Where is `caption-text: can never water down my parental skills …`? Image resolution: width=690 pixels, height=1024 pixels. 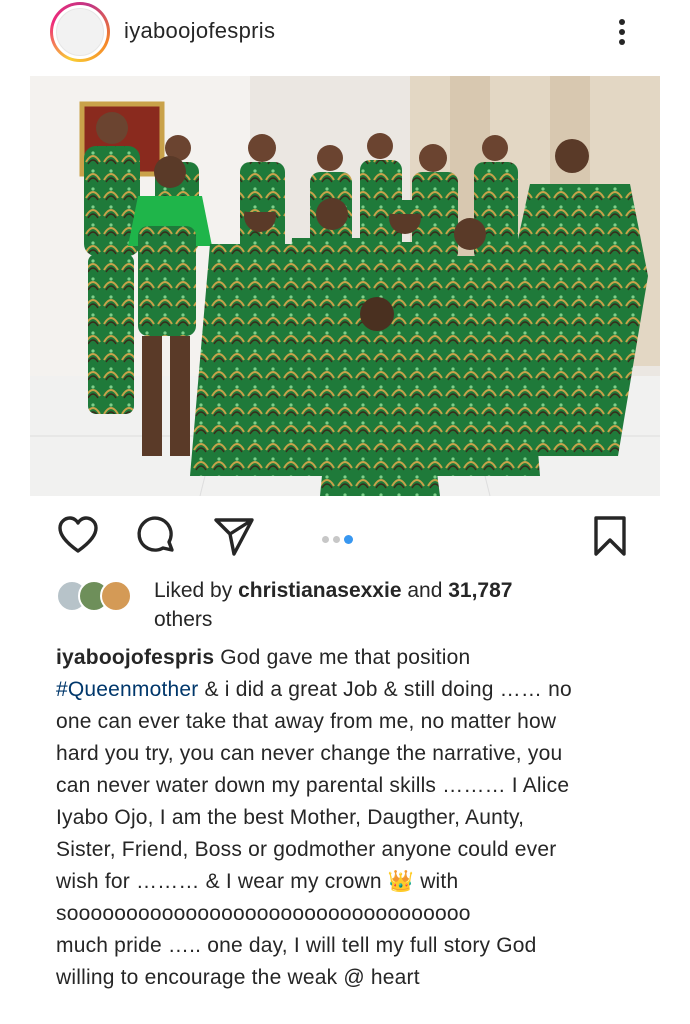 caption-text: can never water down my parental skills … is located at coordinates (313, 785).